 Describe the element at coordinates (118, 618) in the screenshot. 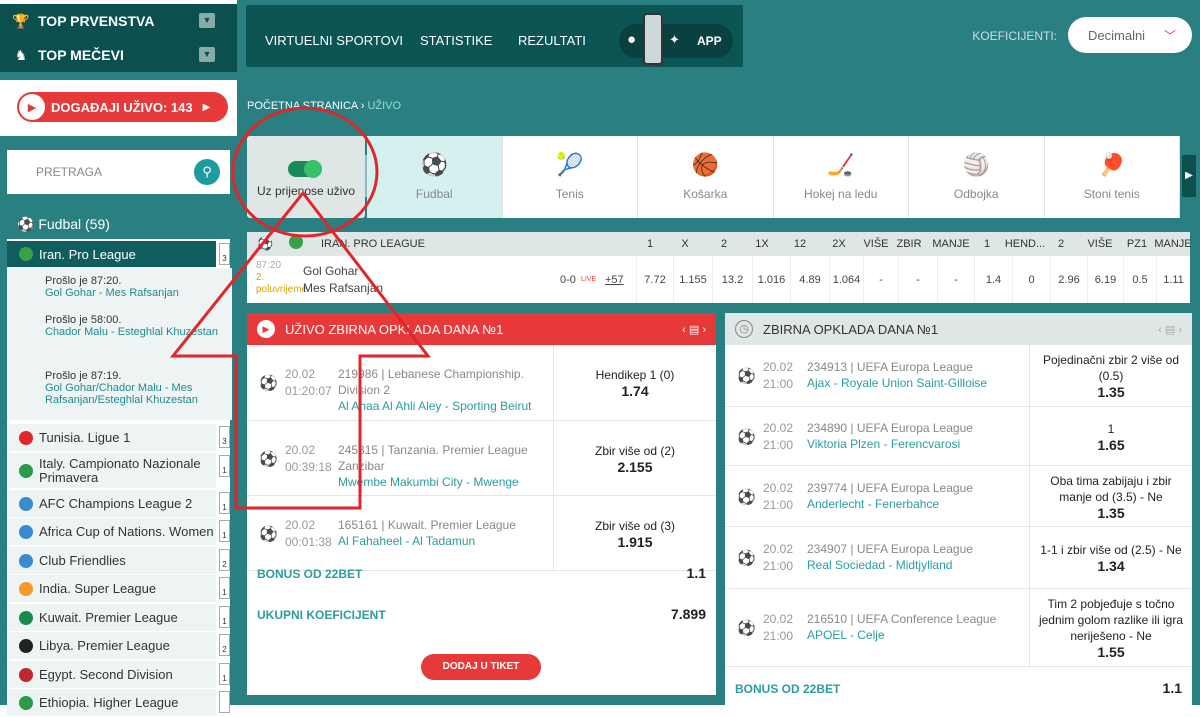

I see `sidebar-league-item: Kuwait. Premier League 1` at that location.